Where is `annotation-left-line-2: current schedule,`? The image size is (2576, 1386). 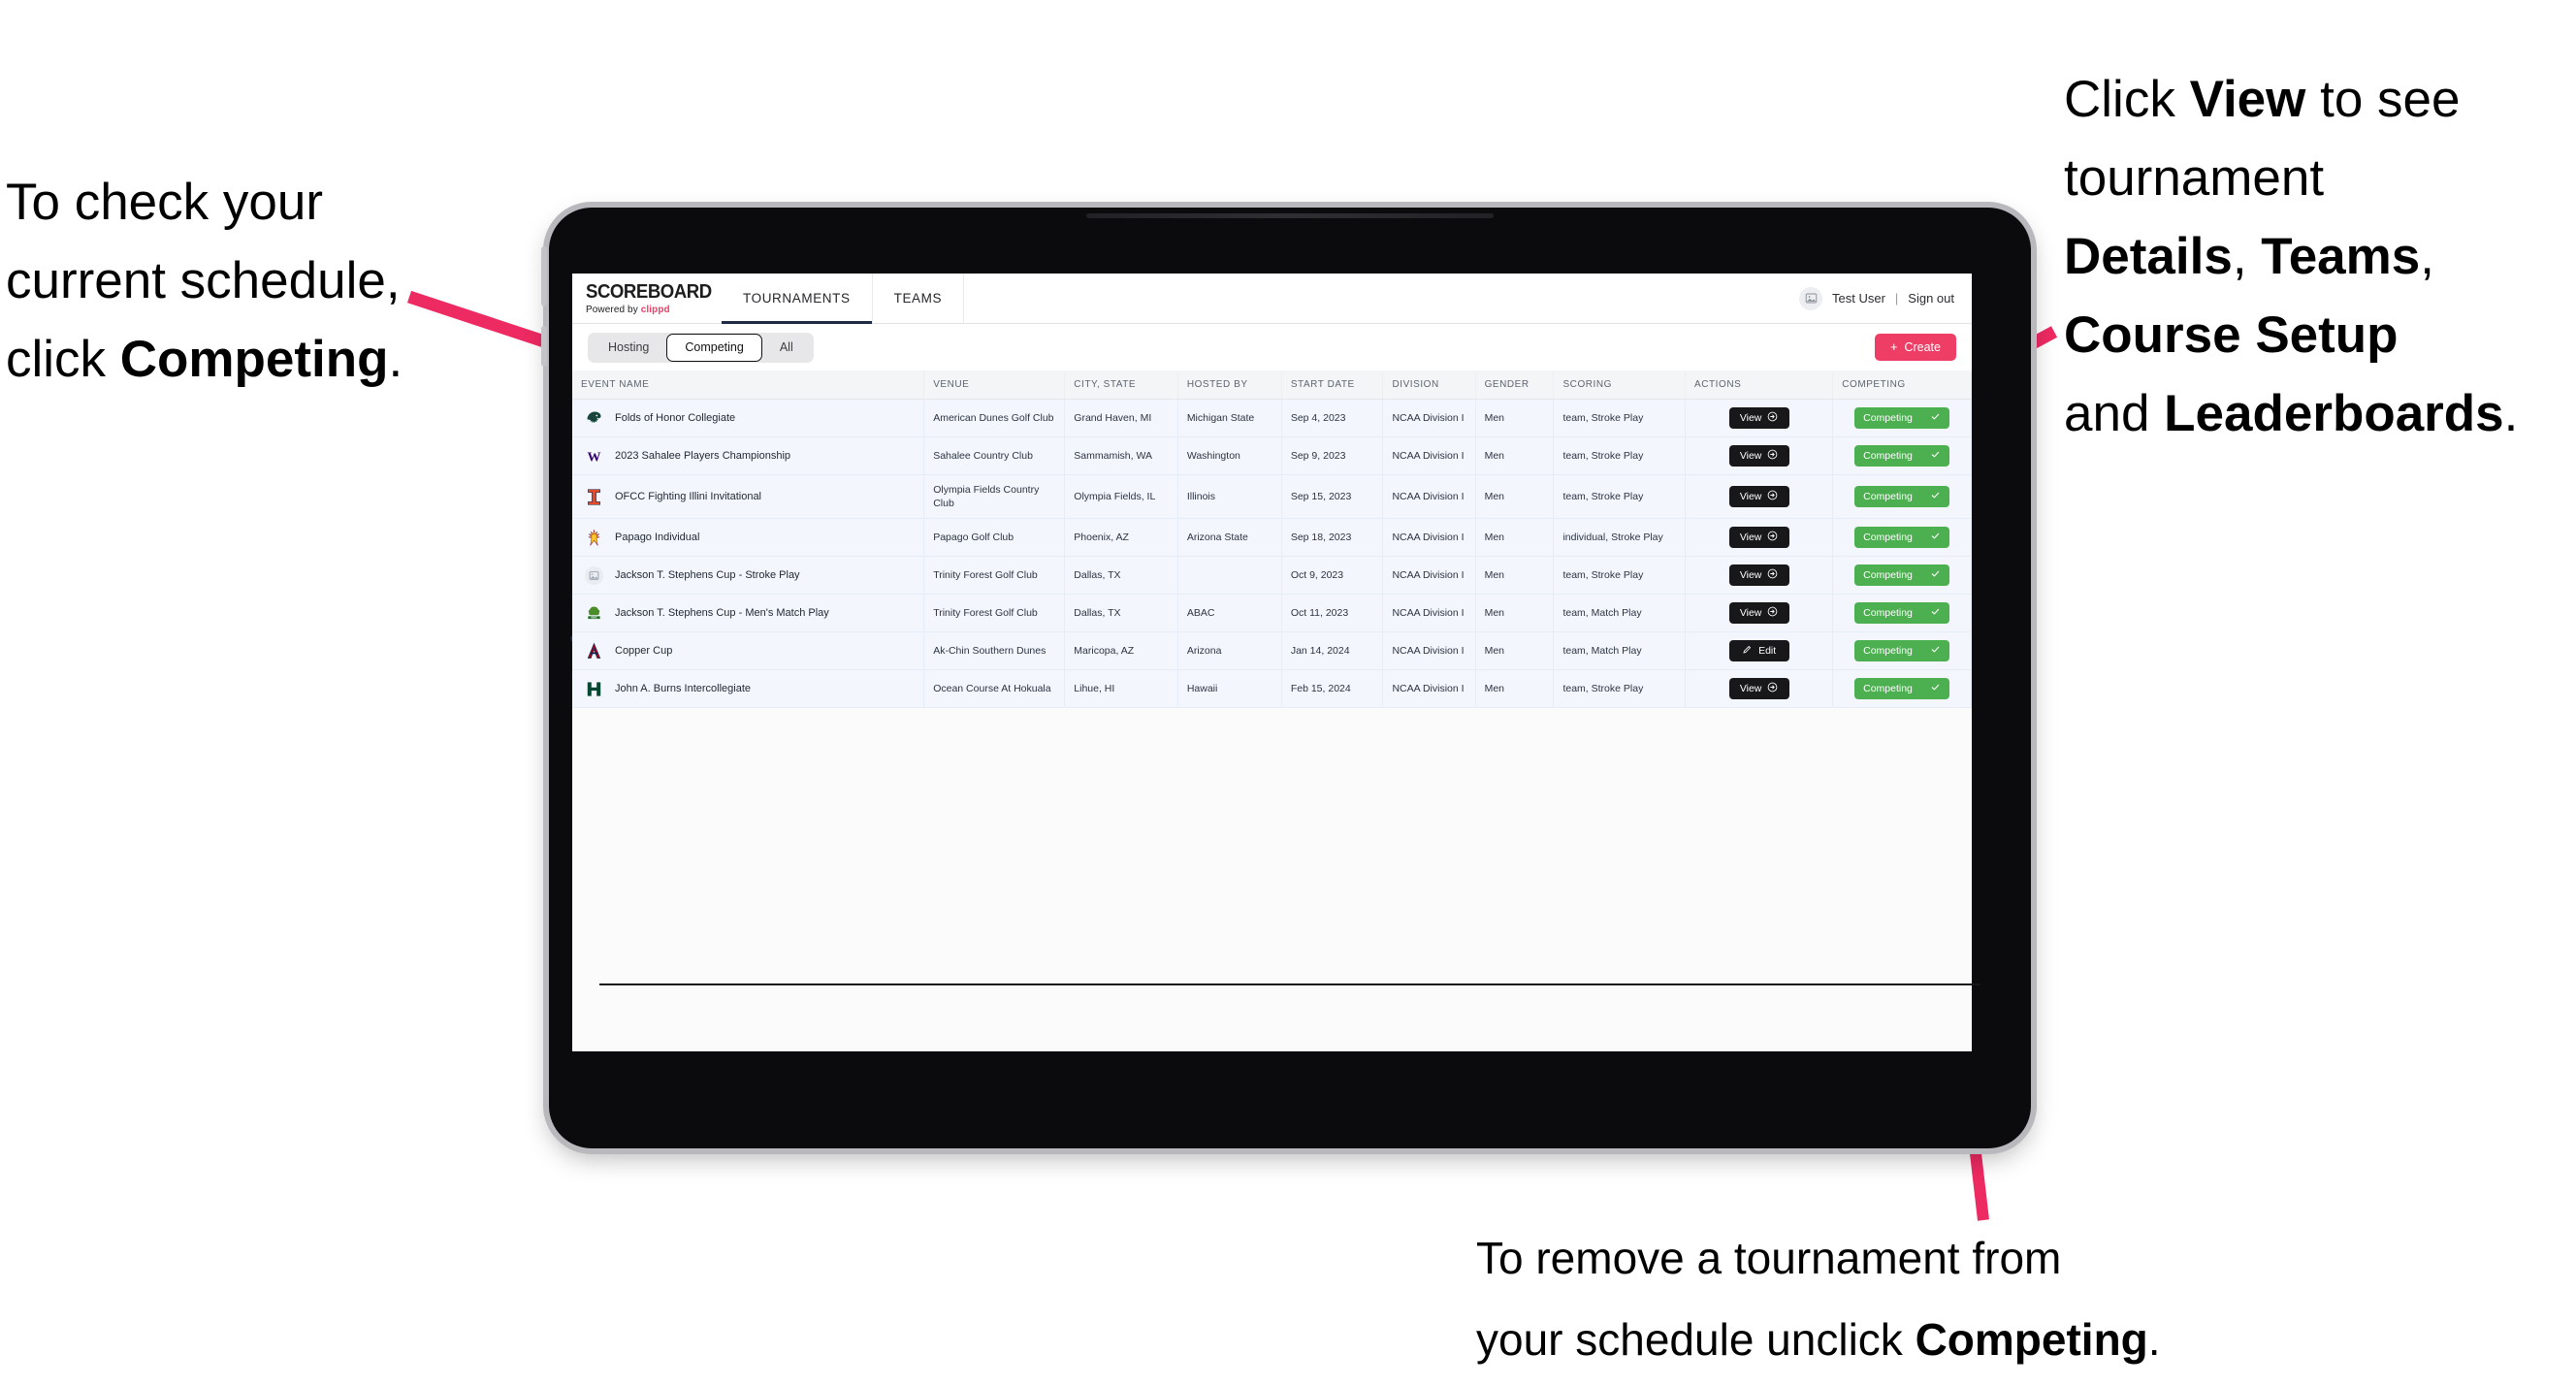 annotation-left-line-2: current schedule, is located at coordinates (203, 280).